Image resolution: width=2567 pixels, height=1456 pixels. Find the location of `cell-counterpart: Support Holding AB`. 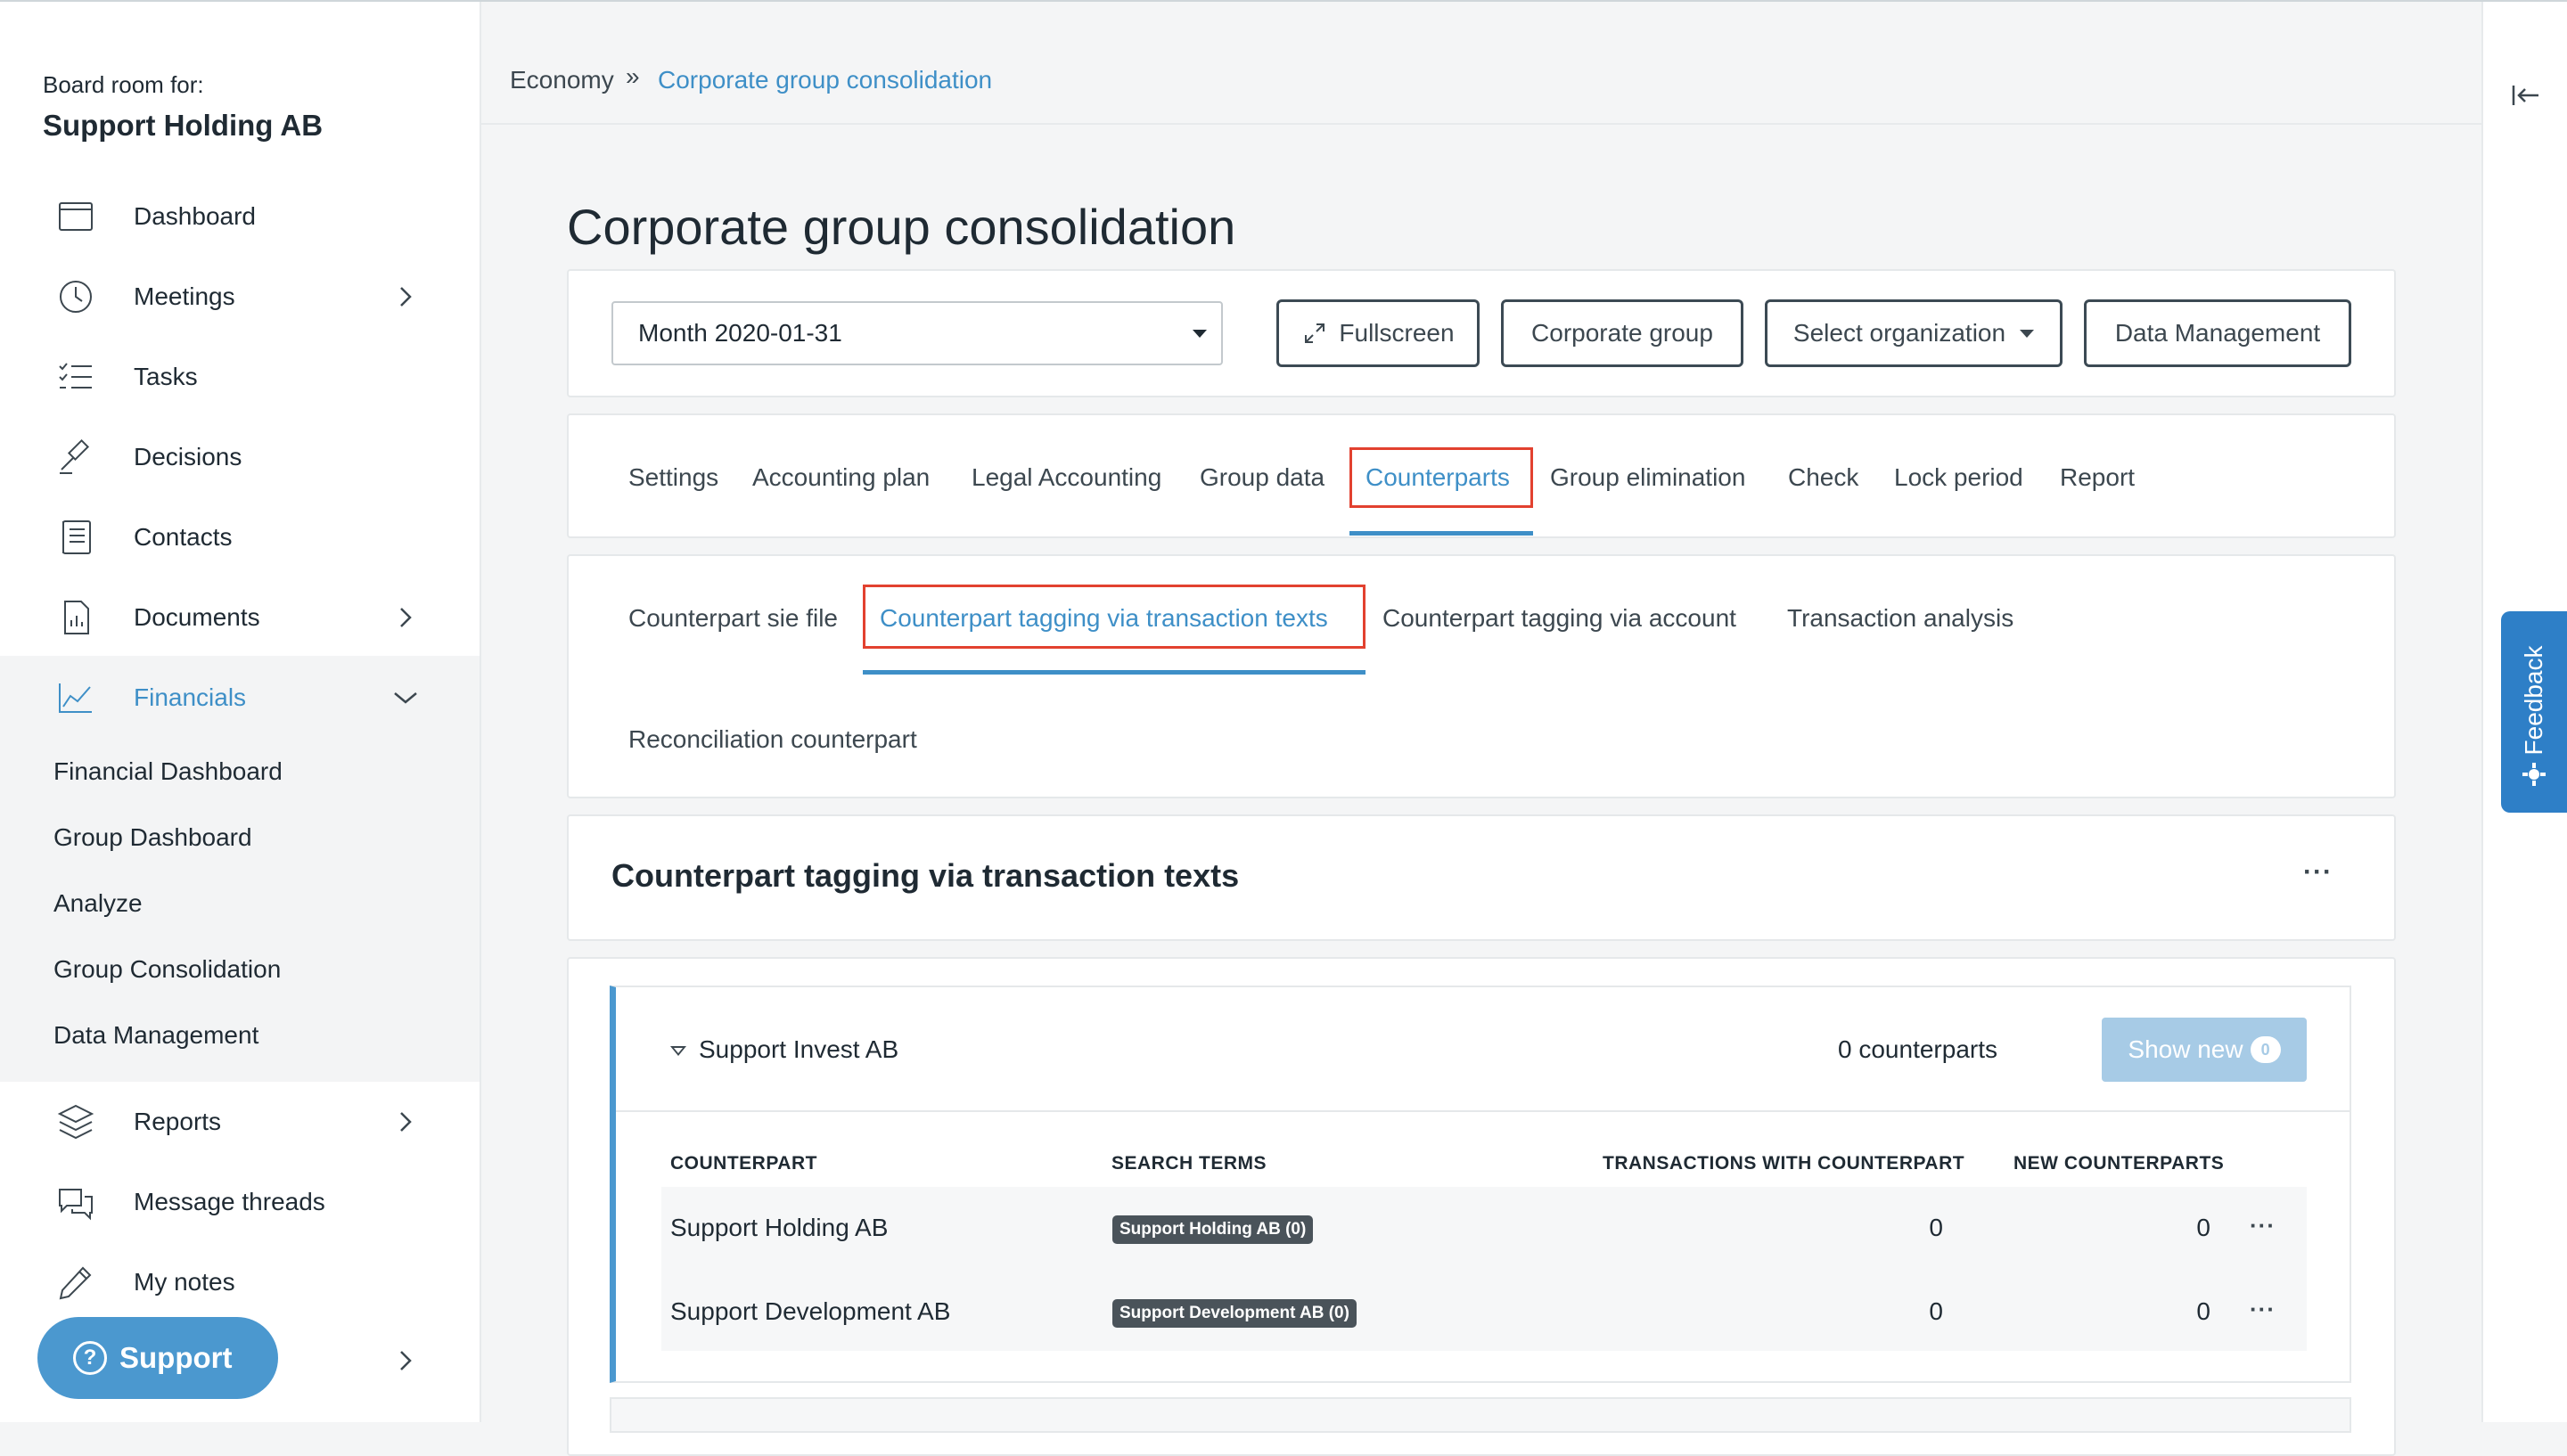

cell-counterpart: Support Holding AB is located at coordinates (779, 1227).